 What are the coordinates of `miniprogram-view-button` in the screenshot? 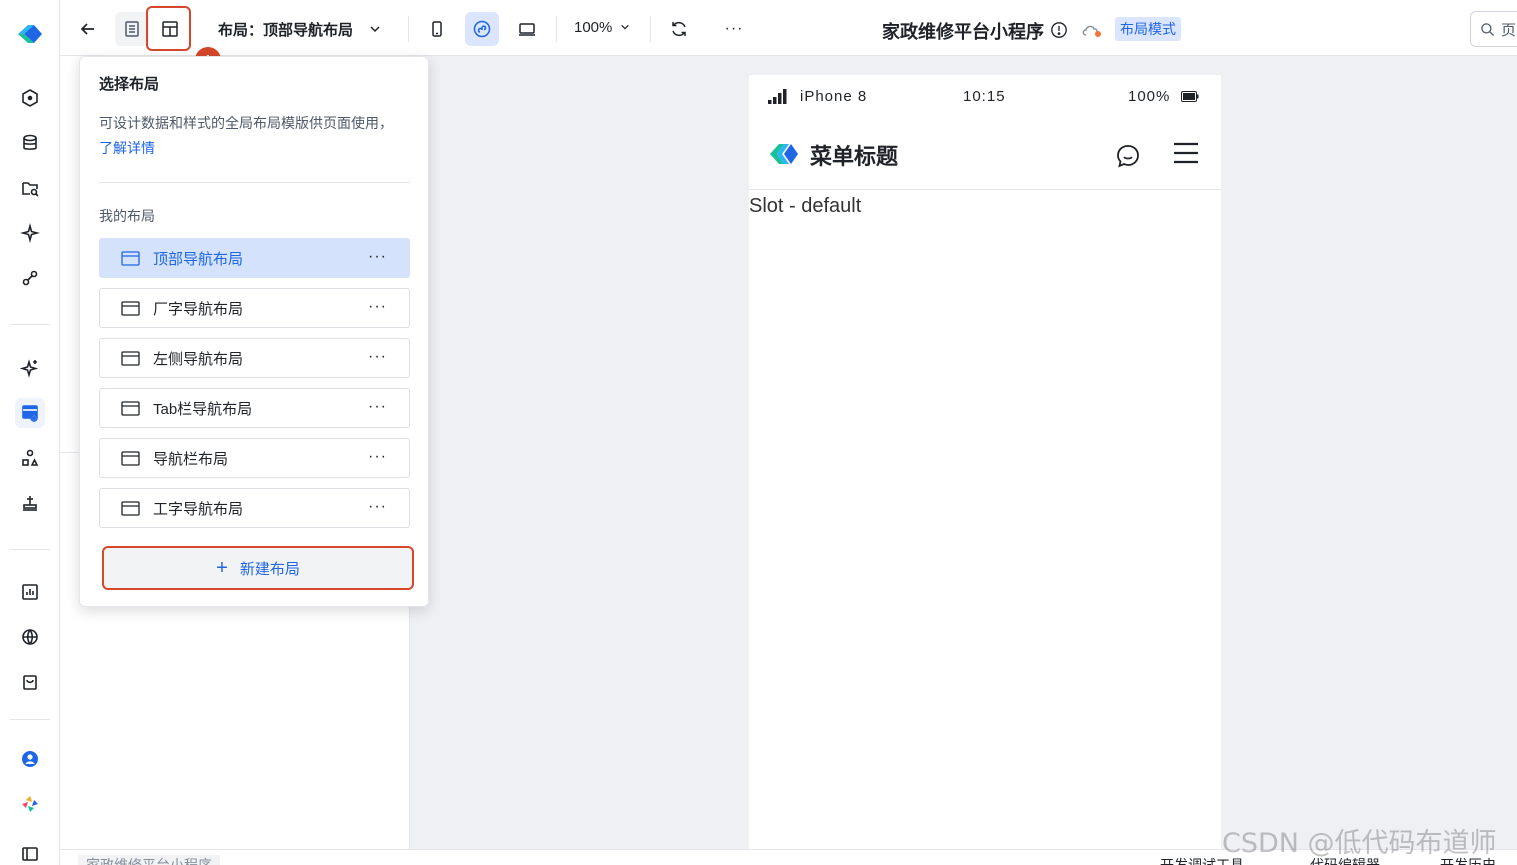 It's located at (482, 29).